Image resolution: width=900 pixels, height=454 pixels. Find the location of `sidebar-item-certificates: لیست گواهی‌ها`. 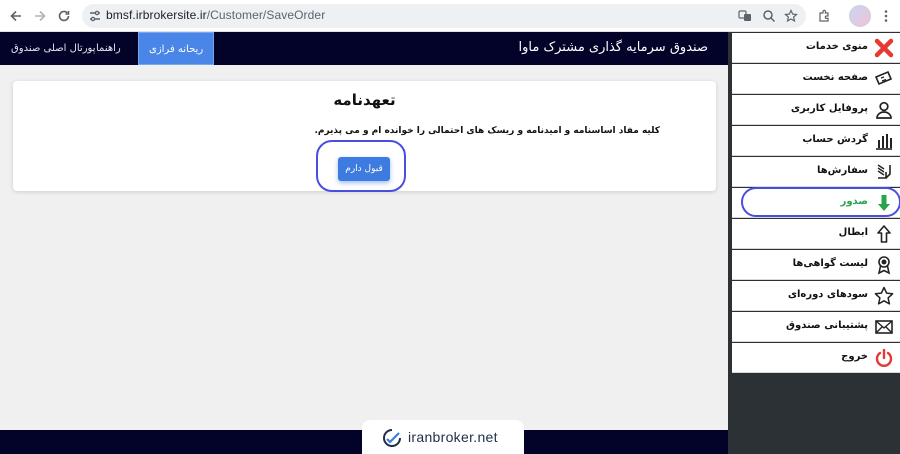

sidebar-item-certificates: لیست گواهی‌ها is located at coordinates (816, 265).